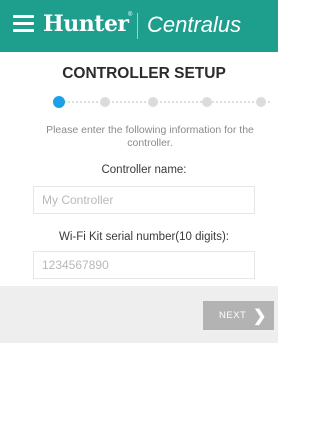 The image size is (320, 444). I want to click on app-header: Hunter ® Centralus, so click(139, 26).